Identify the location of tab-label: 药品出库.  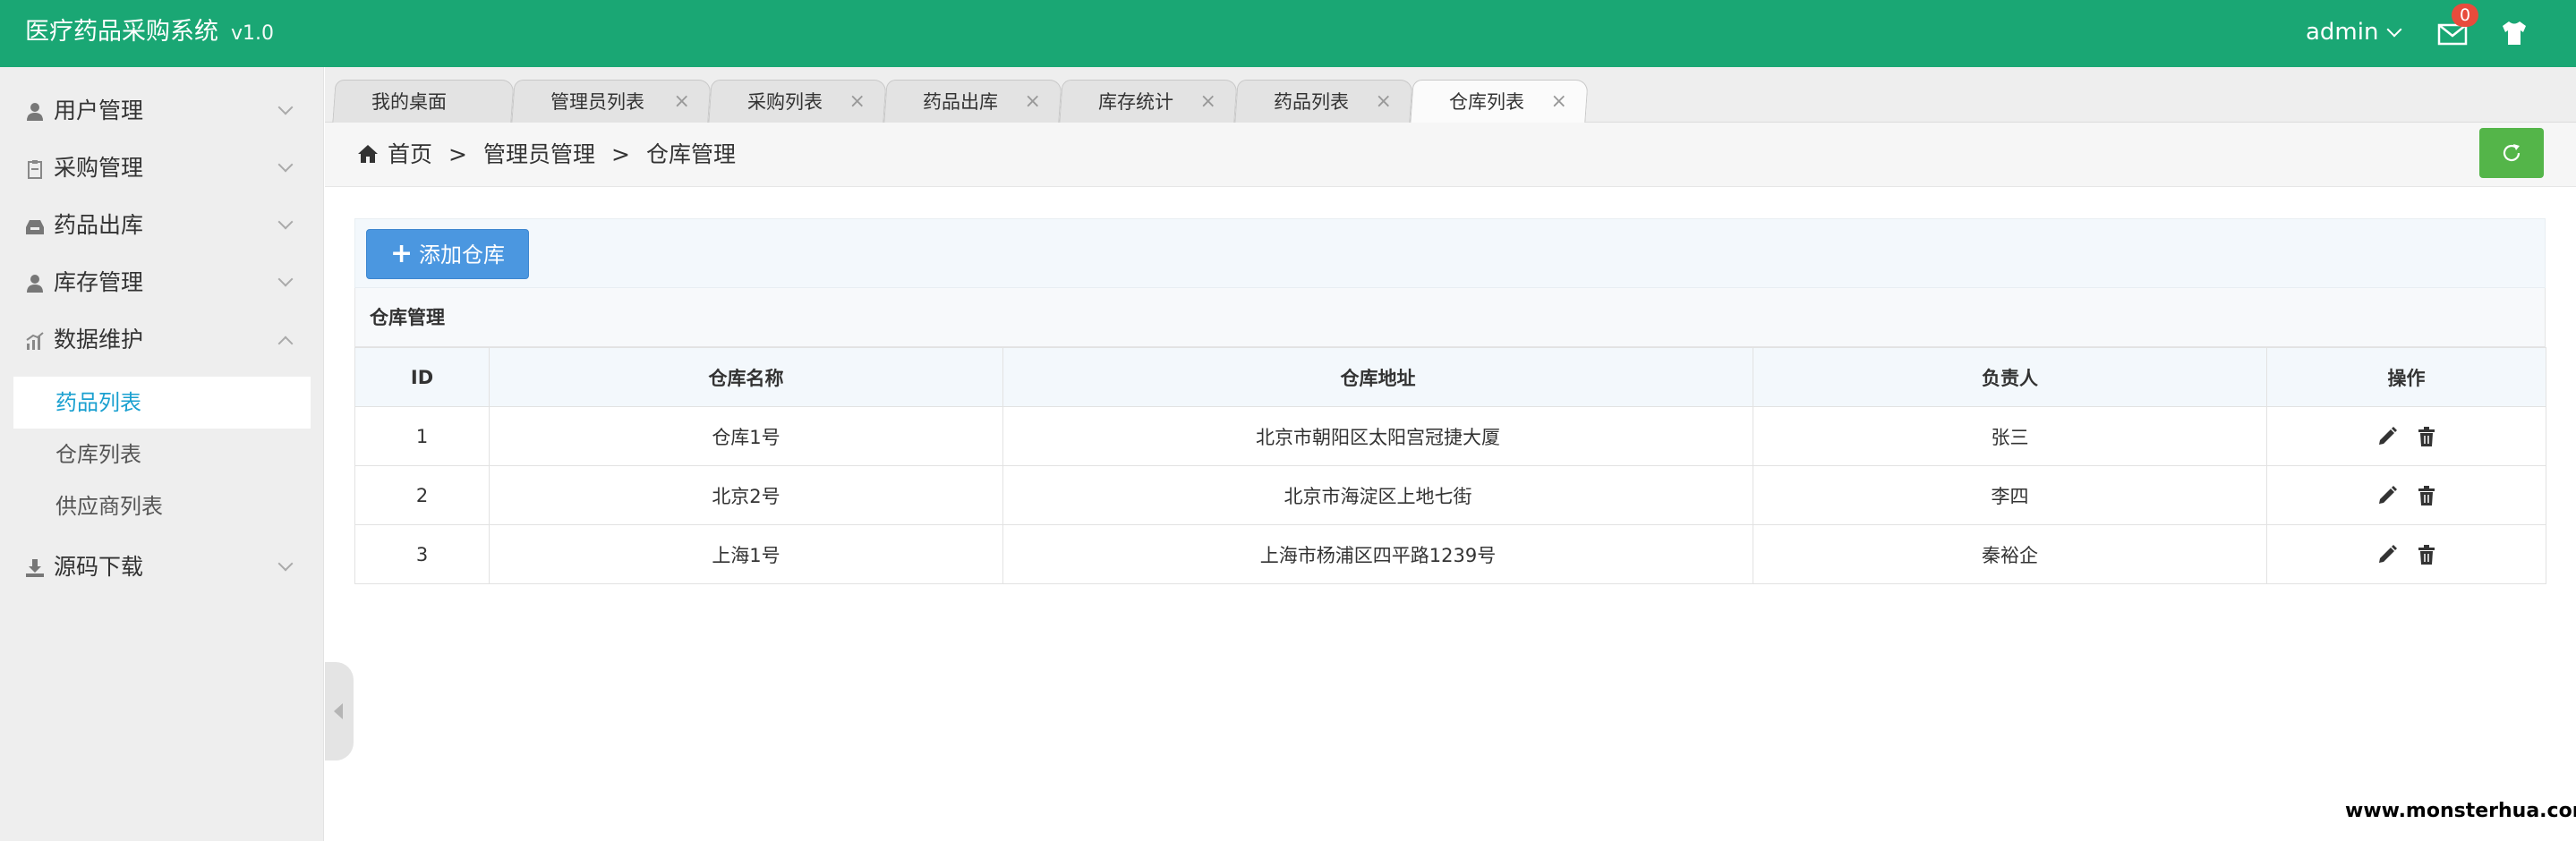
(960, 102).